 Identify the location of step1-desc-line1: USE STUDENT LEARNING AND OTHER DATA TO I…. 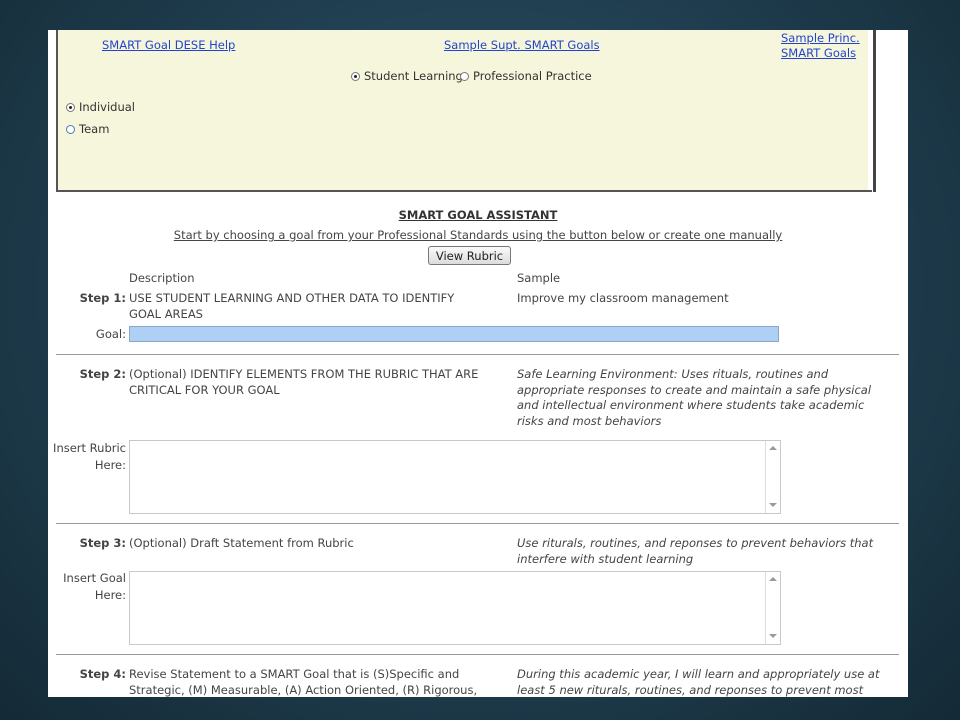
(292, 298).